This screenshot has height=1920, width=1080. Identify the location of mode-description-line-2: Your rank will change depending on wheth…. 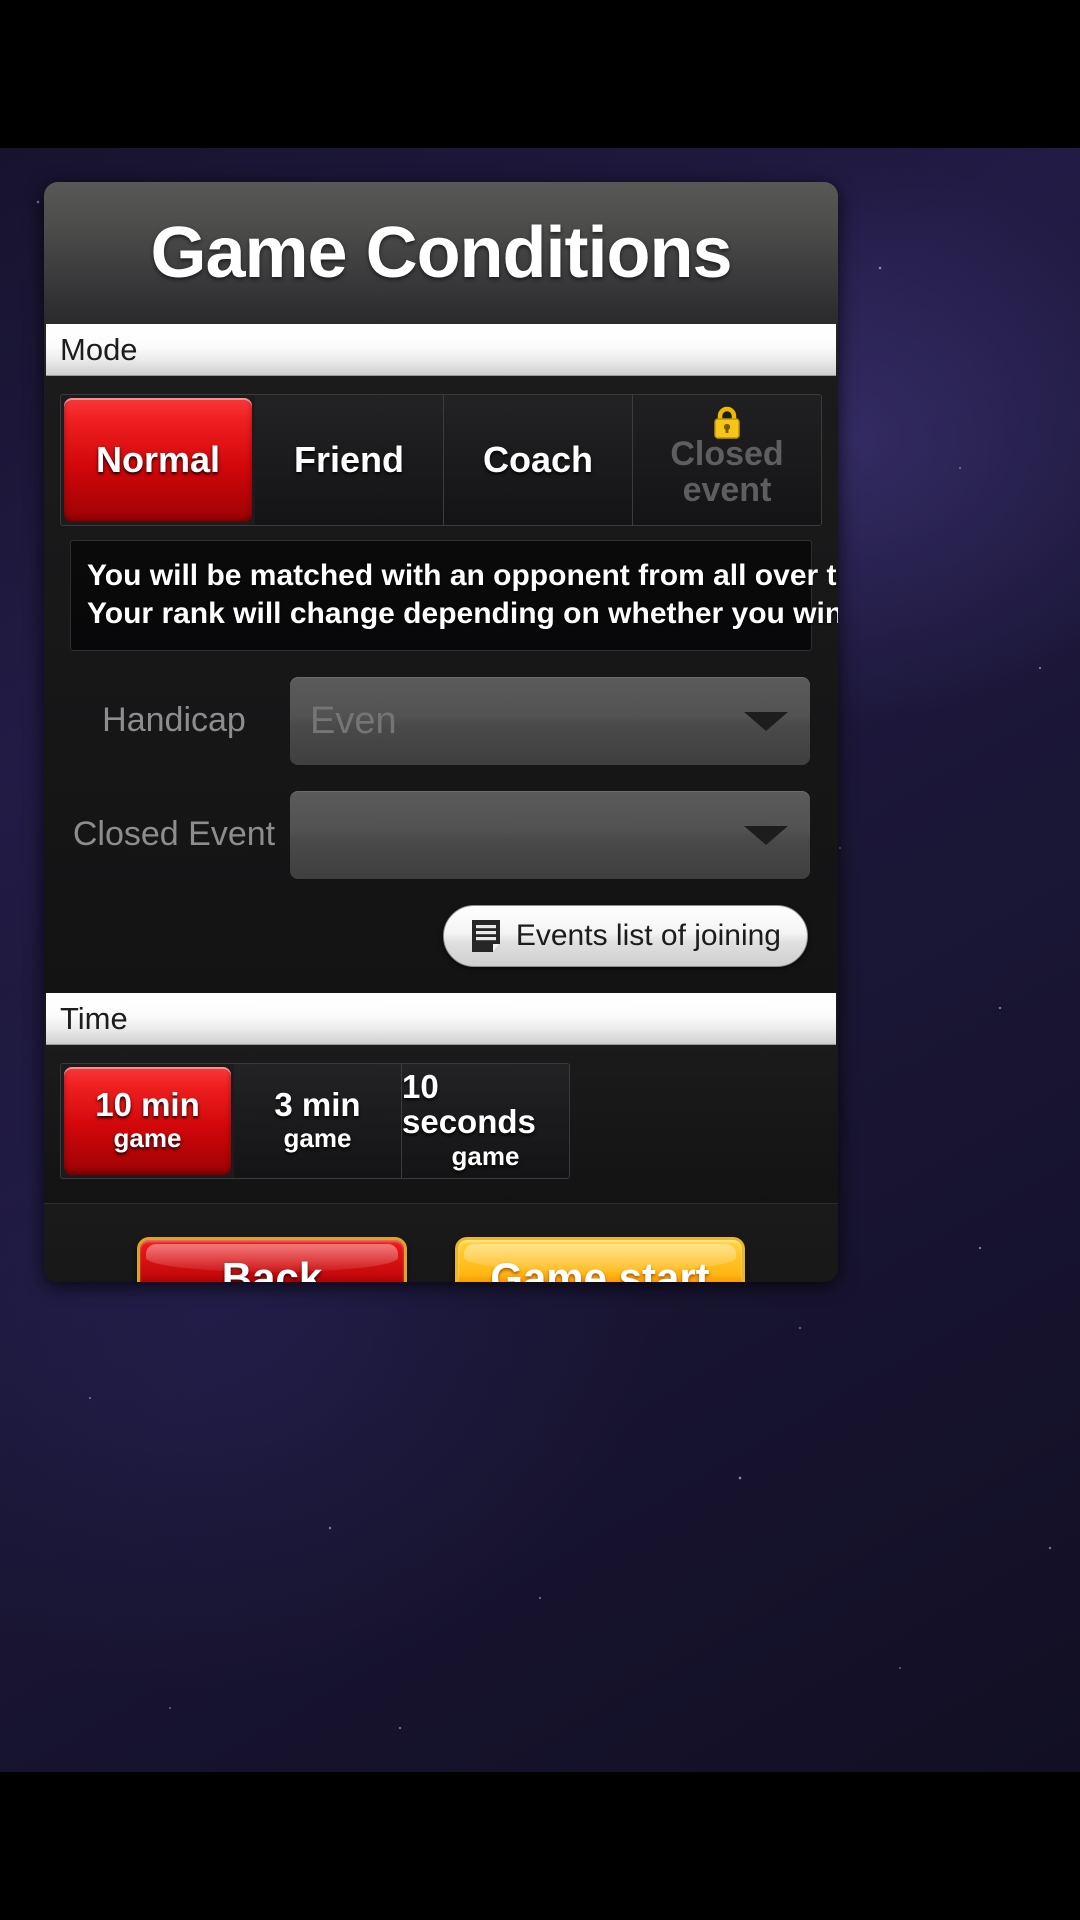
(462, 613).